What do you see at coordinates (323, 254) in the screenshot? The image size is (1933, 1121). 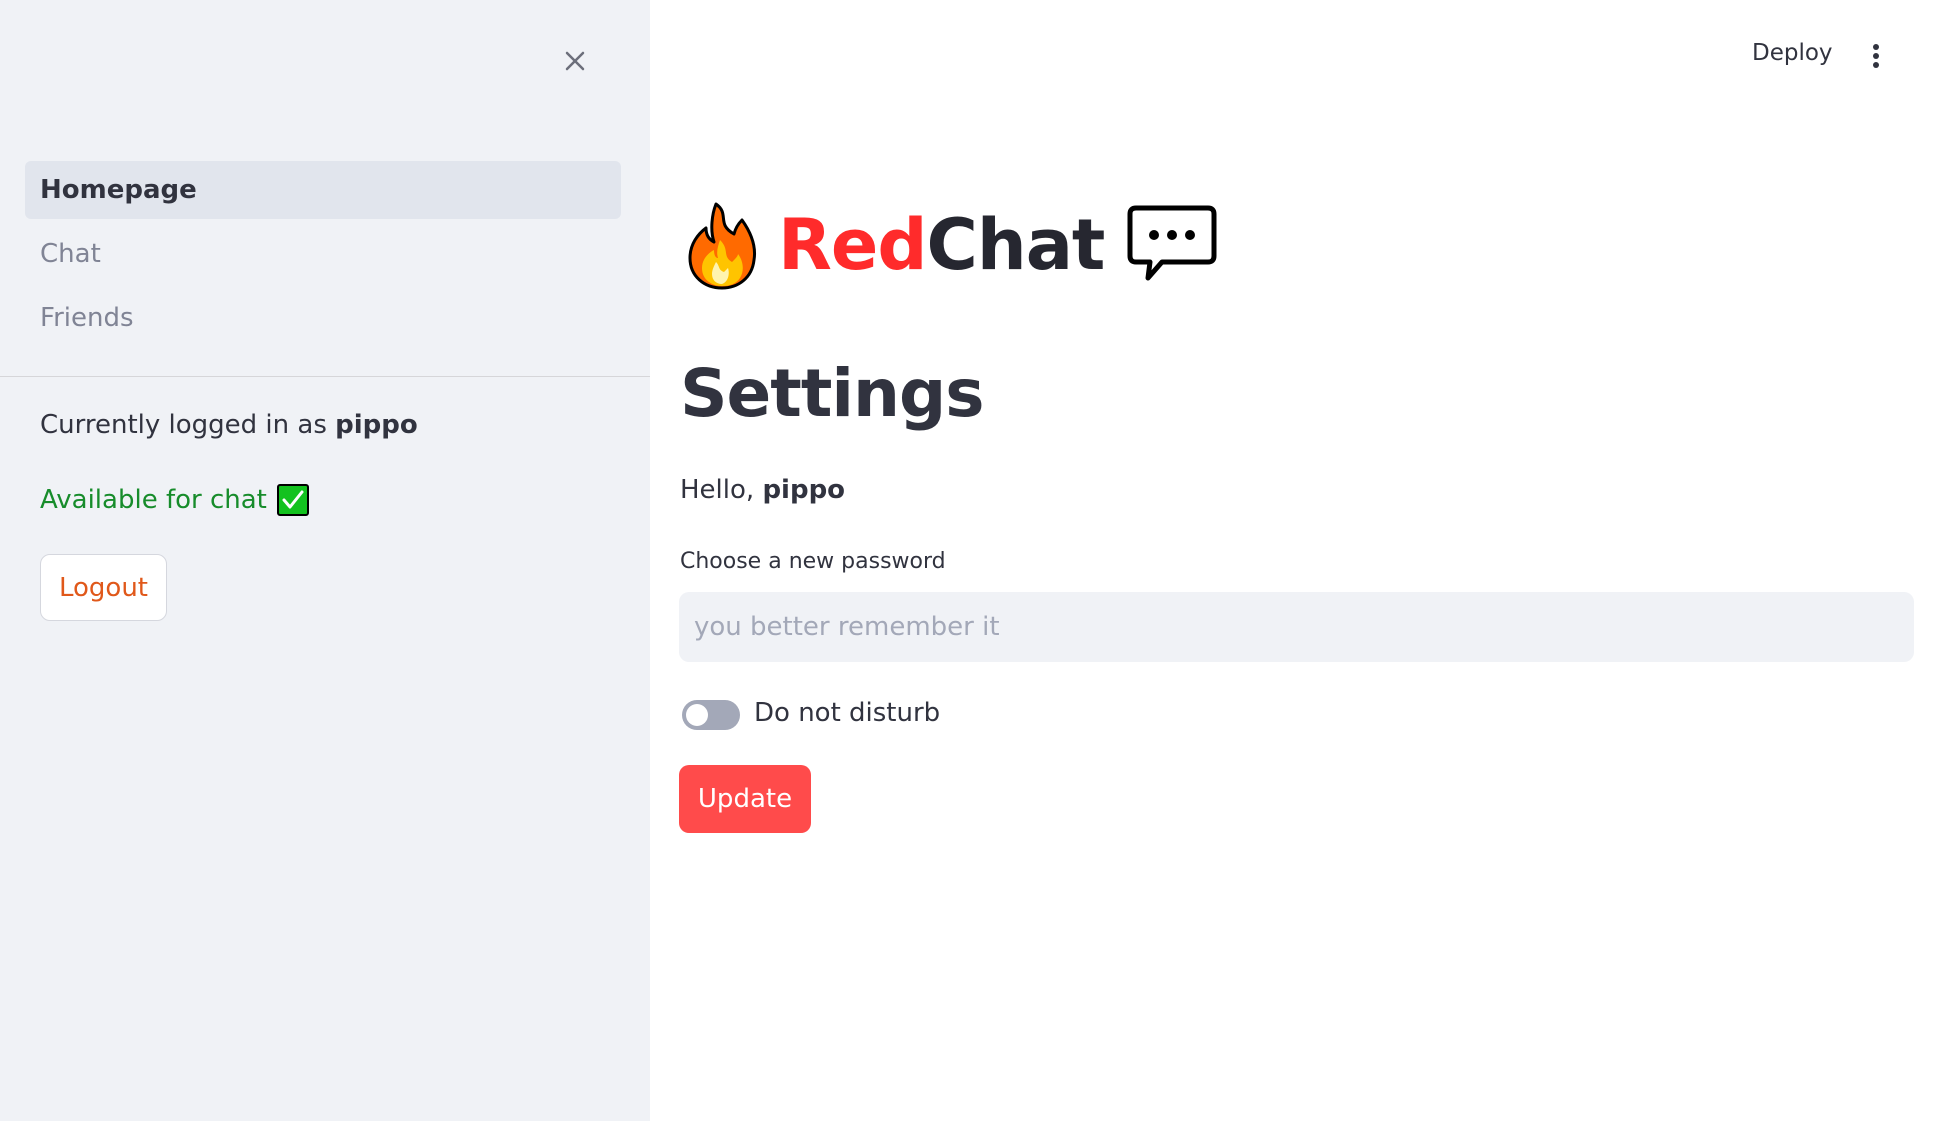 I see `sidebar-item-chat: Chat` at bounding box center [323, 254].